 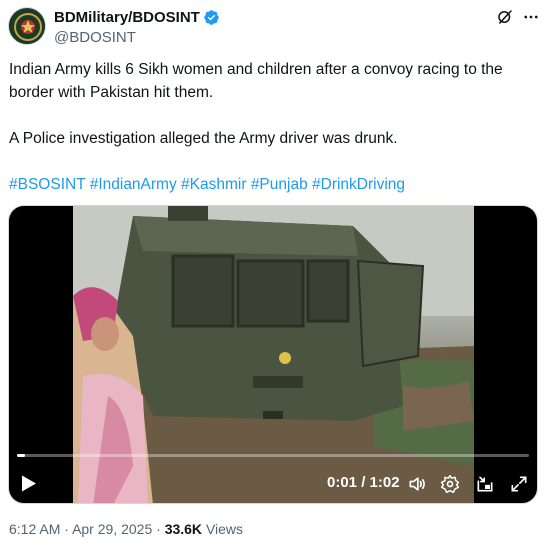 I want to click on verified-badge-icon, so click(x=211, y=17).